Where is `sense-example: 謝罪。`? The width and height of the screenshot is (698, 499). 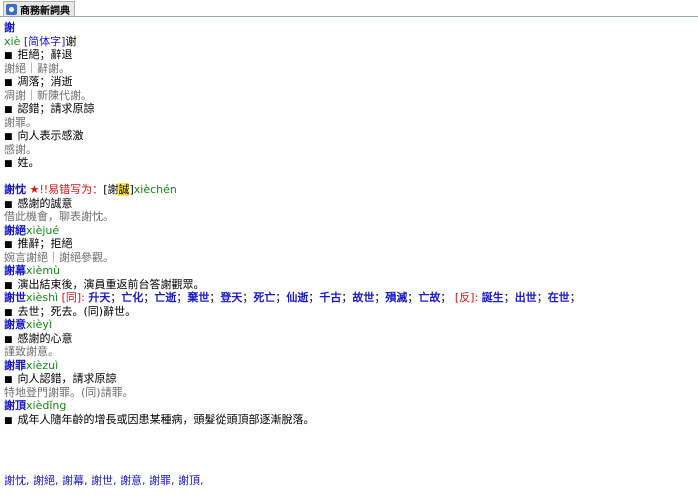 sense-example: 謝罪。 is located at coordinates (20, 122).